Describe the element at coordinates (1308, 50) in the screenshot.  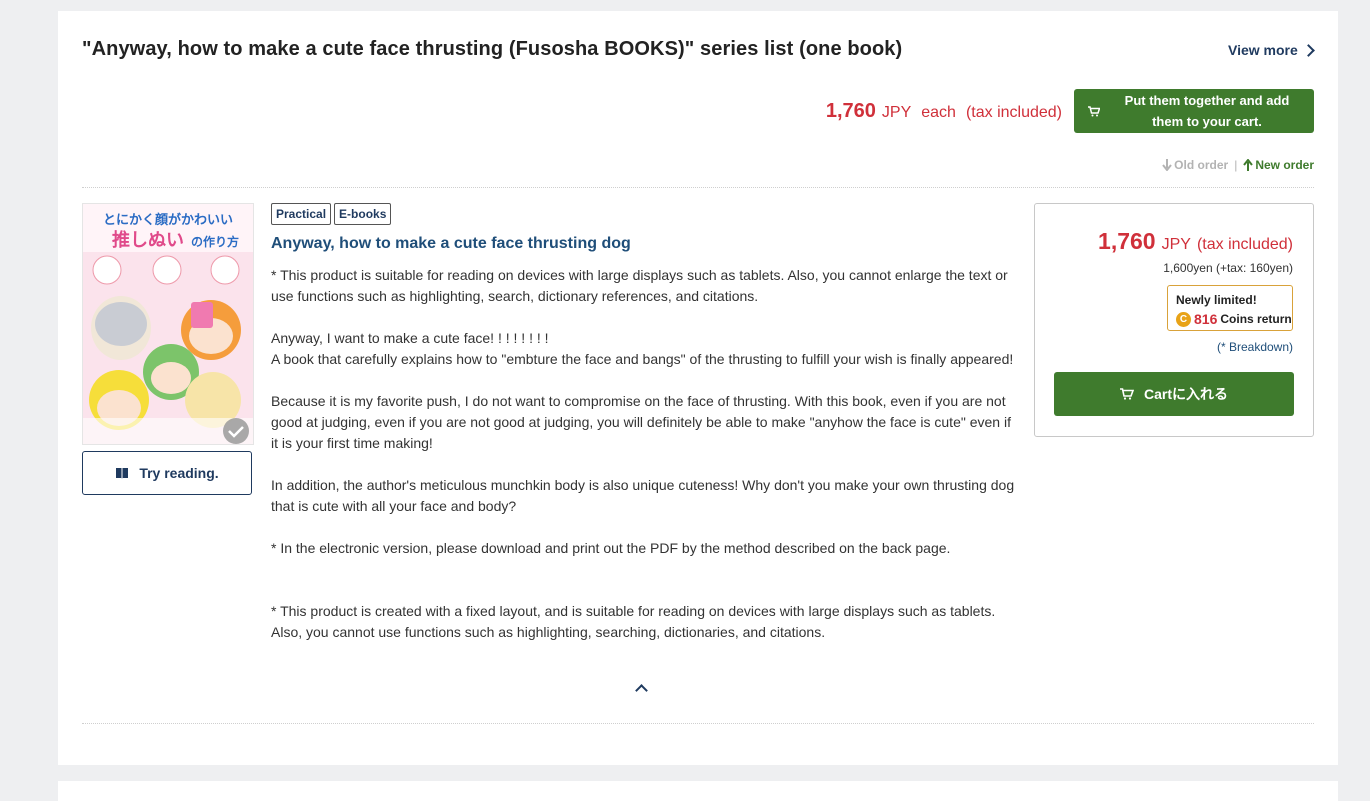
I see `chevron-right-icon` at that location.